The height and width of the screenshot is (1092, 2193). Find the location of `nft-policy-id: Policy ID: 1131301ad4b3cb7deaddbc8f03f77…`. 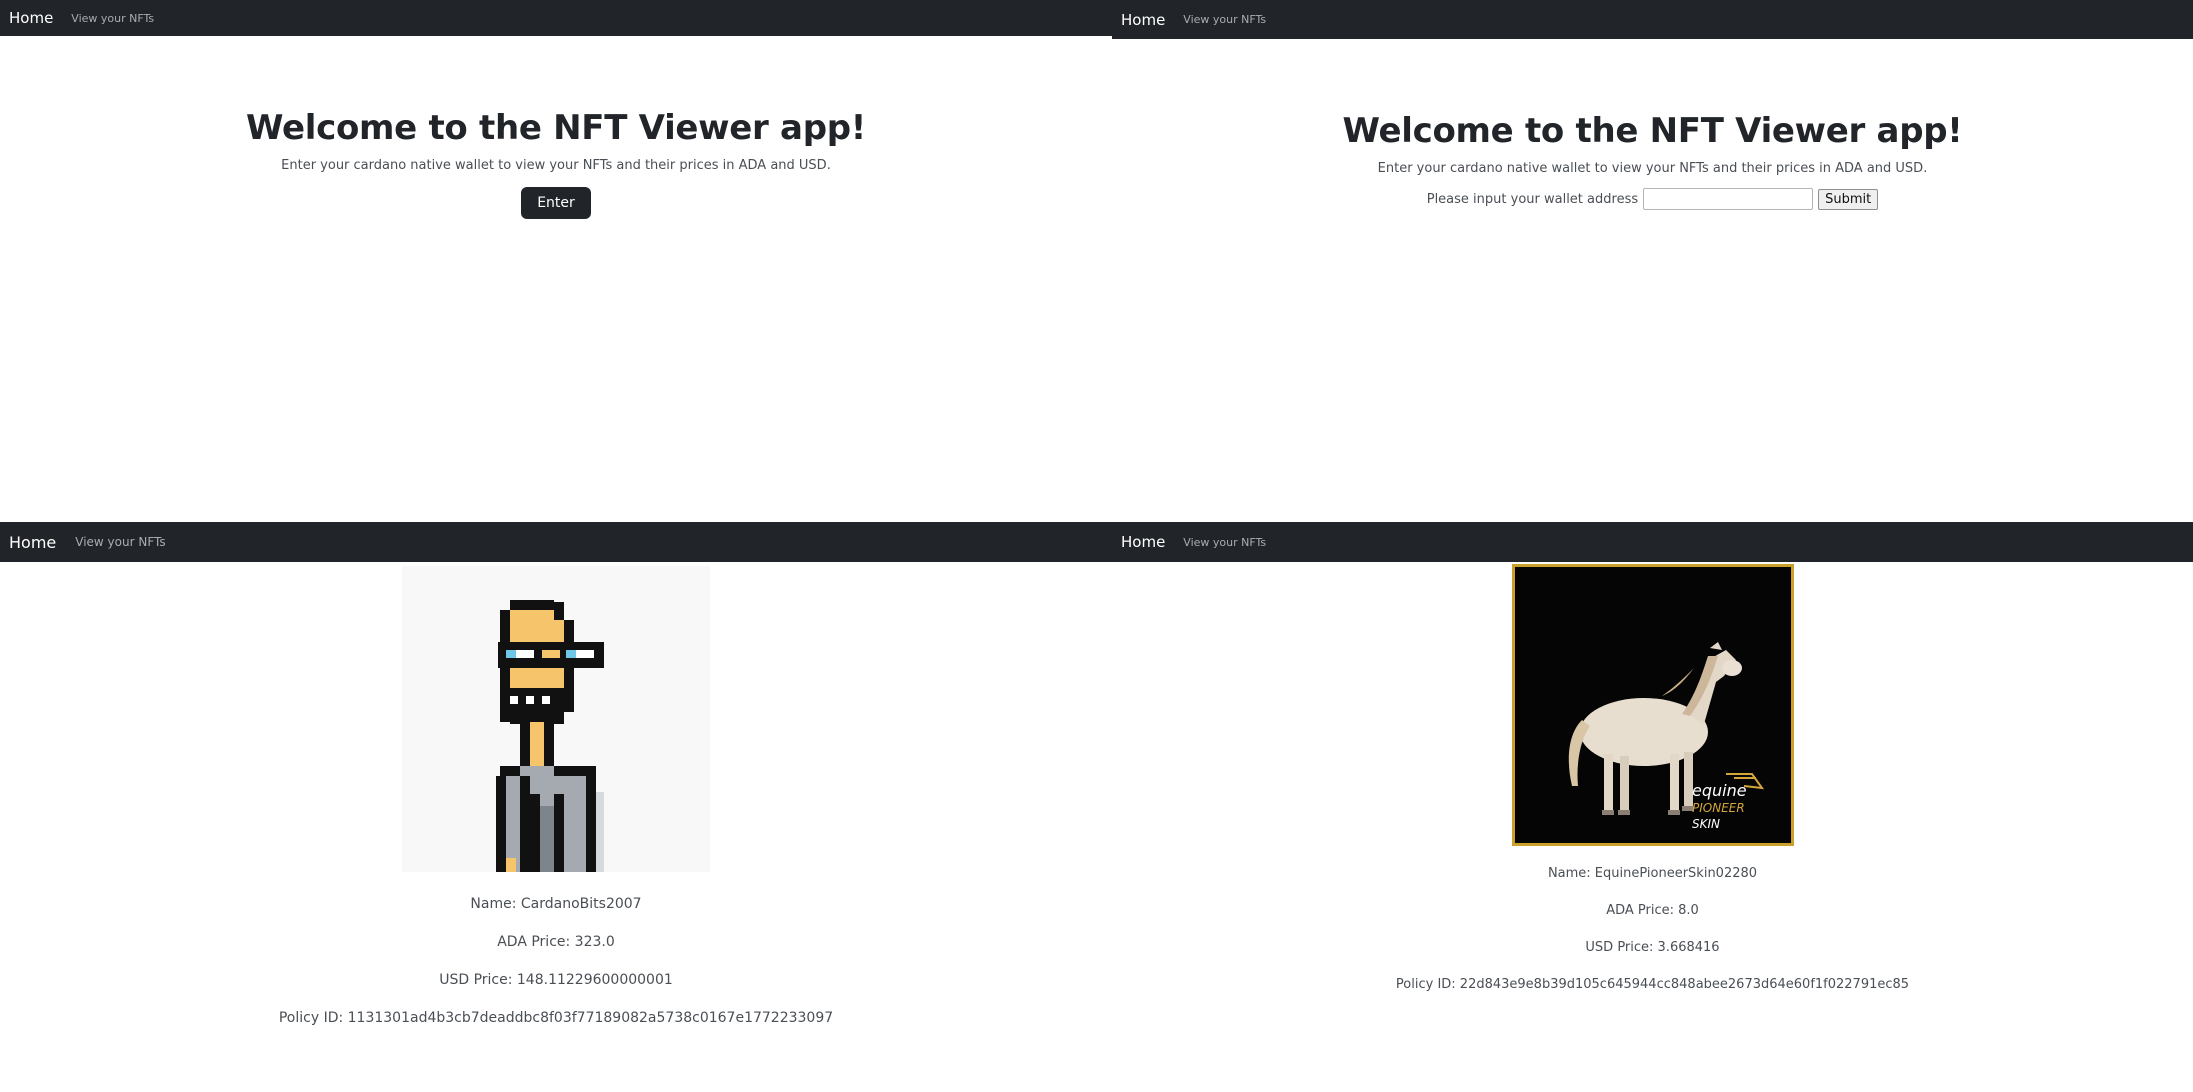

nft-policy-id: Policy ID: 1131301ad4b3cb7deaddbc8f03f77… is located at coordinates (556, 1018).